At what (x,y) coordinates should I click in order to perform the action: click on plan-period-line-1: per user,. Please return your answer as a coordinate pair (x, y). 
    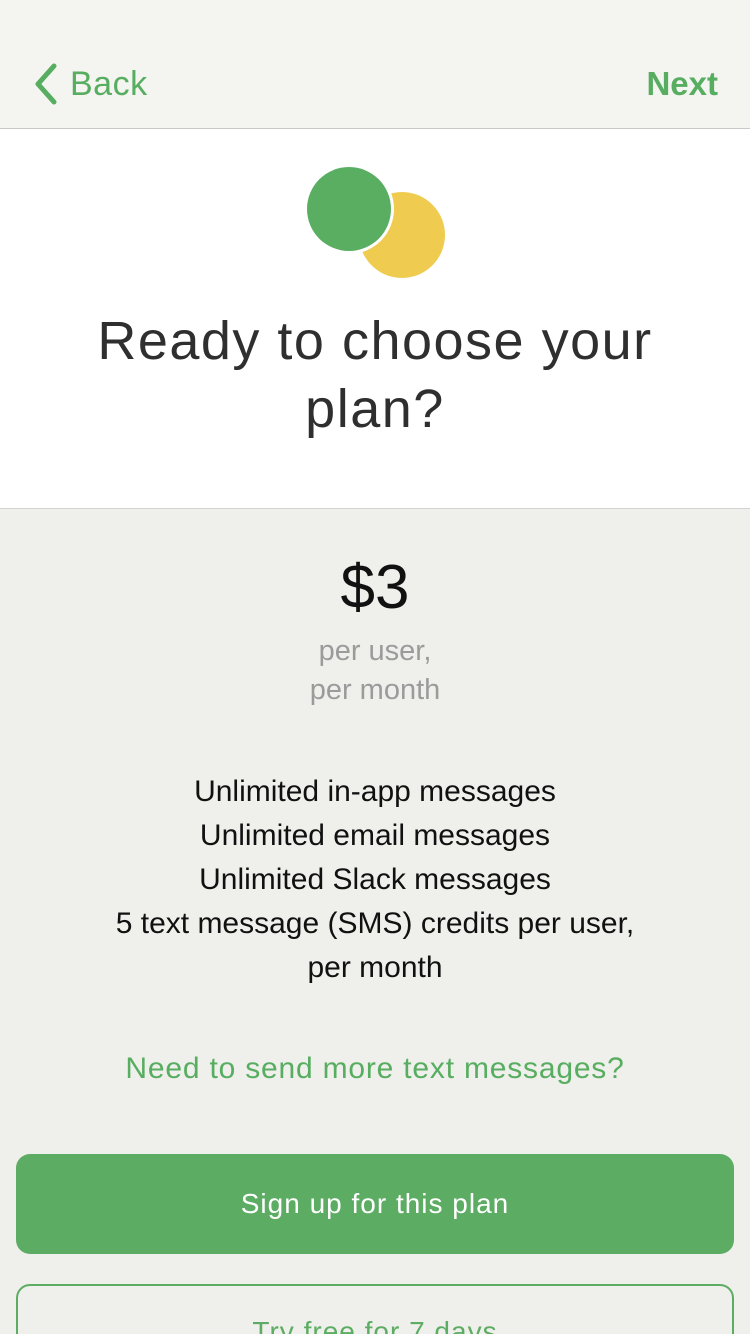
    Looking at the image, I should click on (375, 651).